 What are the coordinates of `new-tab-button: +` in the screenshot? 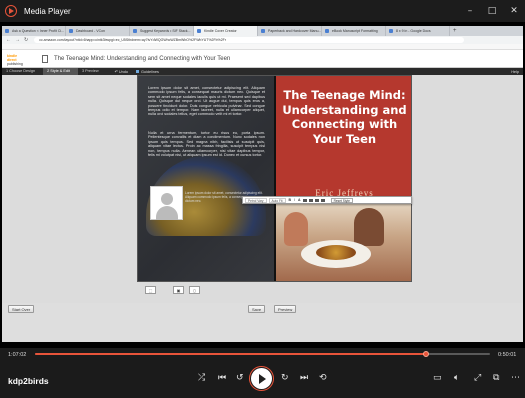 It's located at (455, 31).